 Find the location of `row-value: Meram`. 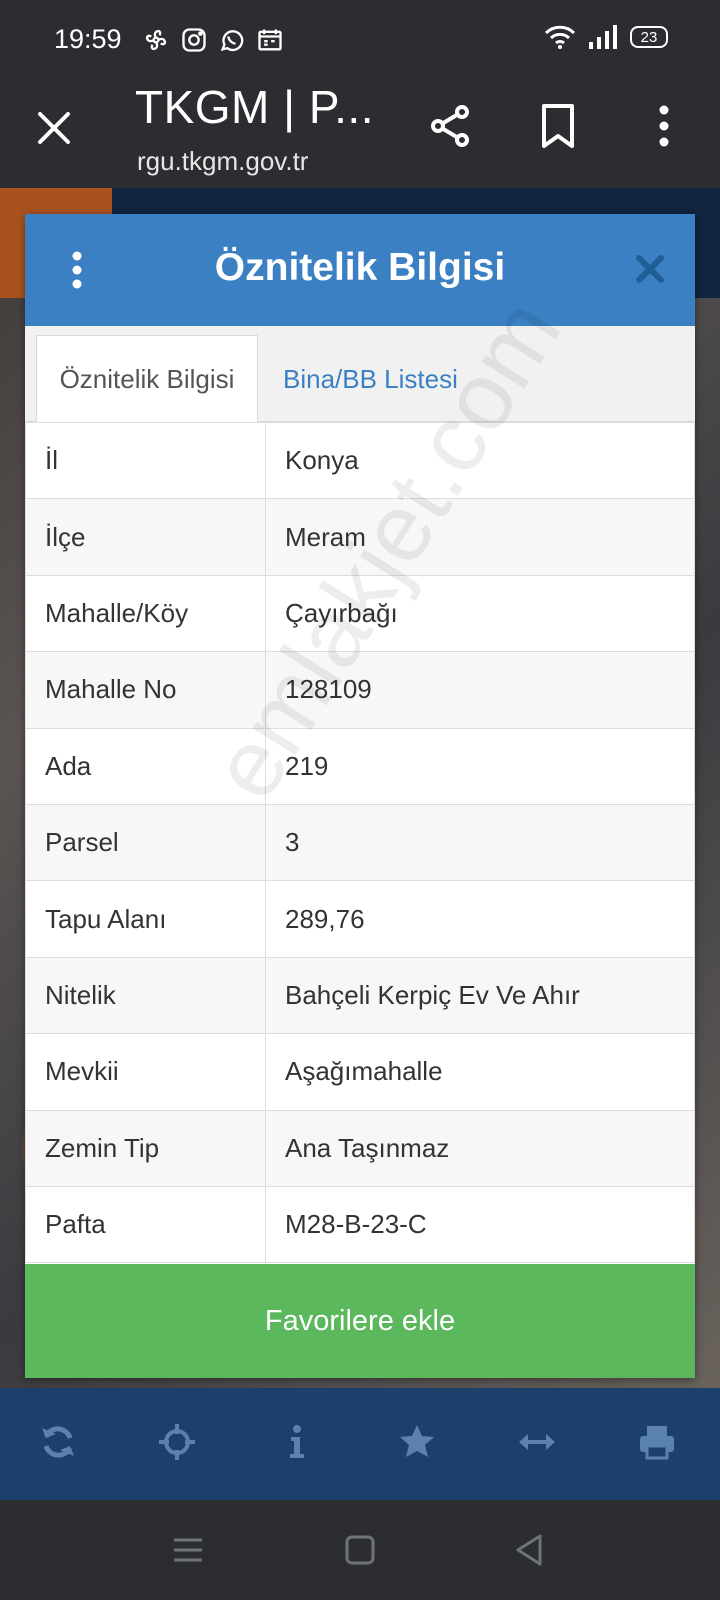

row-value: Meram is located at coordinates (480, 537).